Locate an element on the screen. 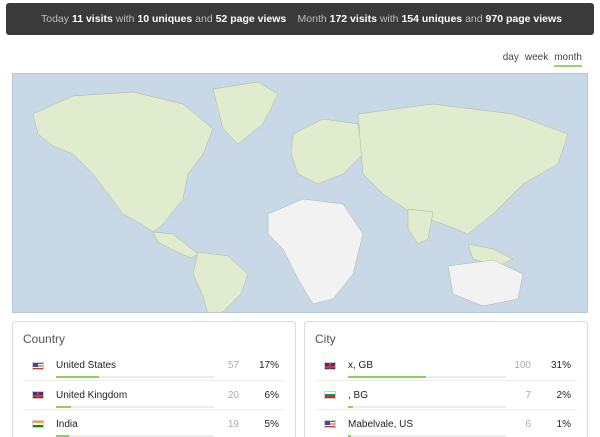 Image resolution: width=600 pixels, height=437 pixels. bg-flag-icon is located at coordinates (330, 395).